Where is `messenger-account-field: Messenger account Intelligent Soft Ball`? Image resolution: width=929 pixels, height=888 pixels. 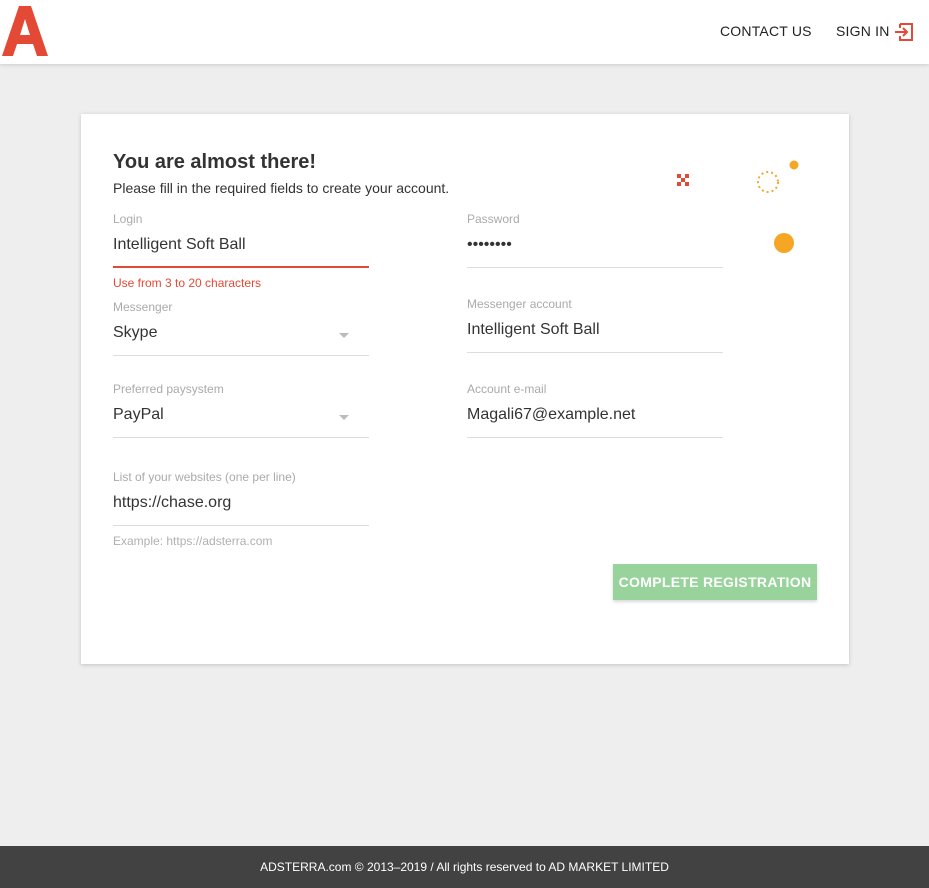 messenger-account-field: Messenger account Intelligent Soft Ball is located at coordinates (595, 325).